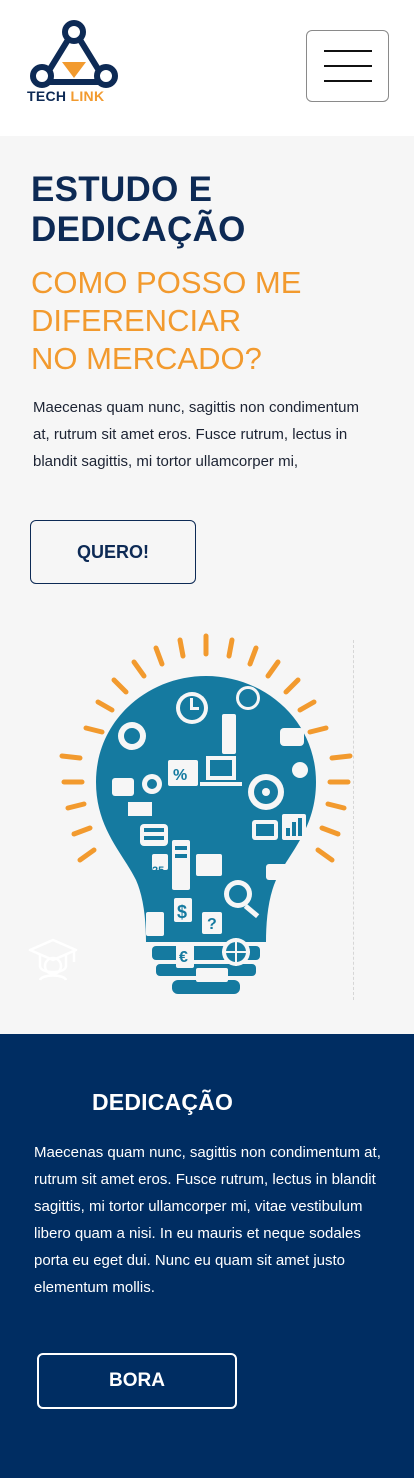 This screenshot has width=414, height=1478. Describe the element at coordinates (146, 358) in the screenshot. I see `hero-subtitle-line: NO MERCADO?` at that location.